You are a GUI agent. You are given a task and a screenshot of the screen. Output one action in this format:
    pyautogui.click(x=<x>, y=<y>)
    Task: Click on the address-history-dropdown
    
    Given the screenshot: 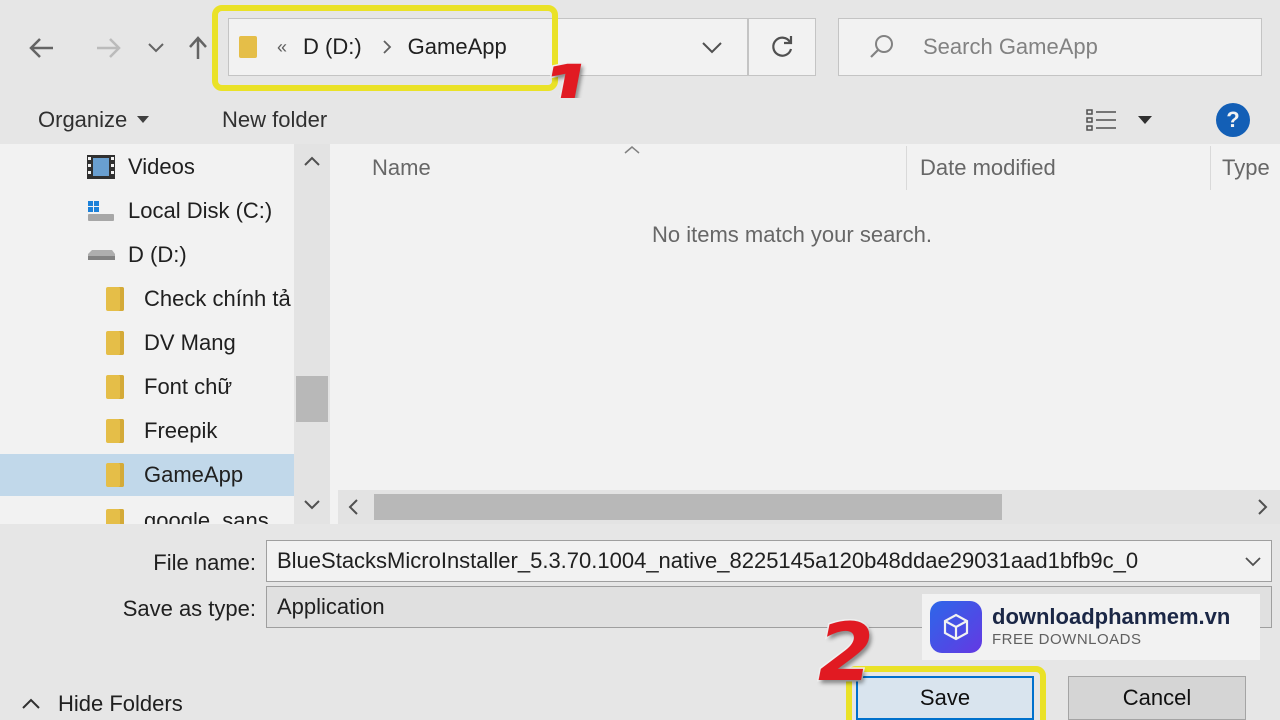 What is the action you would take?
    pyautogui.click(x=712, y=48)
    